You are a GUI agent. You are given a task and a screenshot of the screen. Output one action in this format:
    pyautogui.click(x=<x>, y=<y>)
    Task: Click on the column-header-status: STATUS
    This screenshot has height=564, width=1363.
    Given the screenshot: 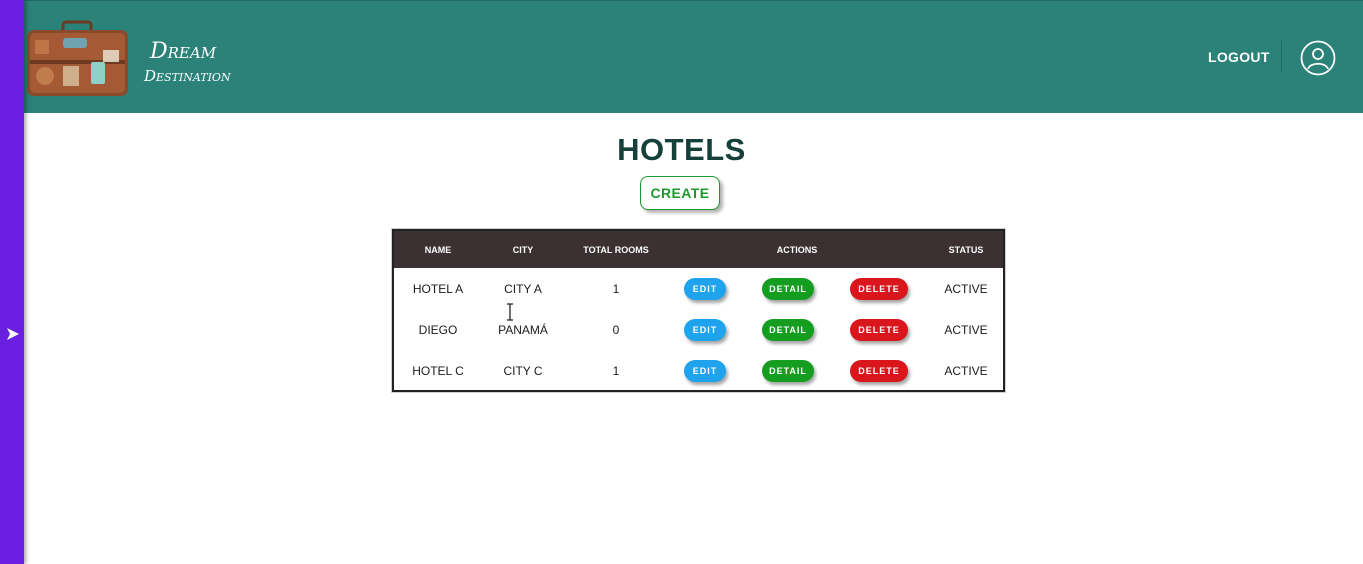 What is the action you would take?
    pyautogui.click(x=966, y=249)
    